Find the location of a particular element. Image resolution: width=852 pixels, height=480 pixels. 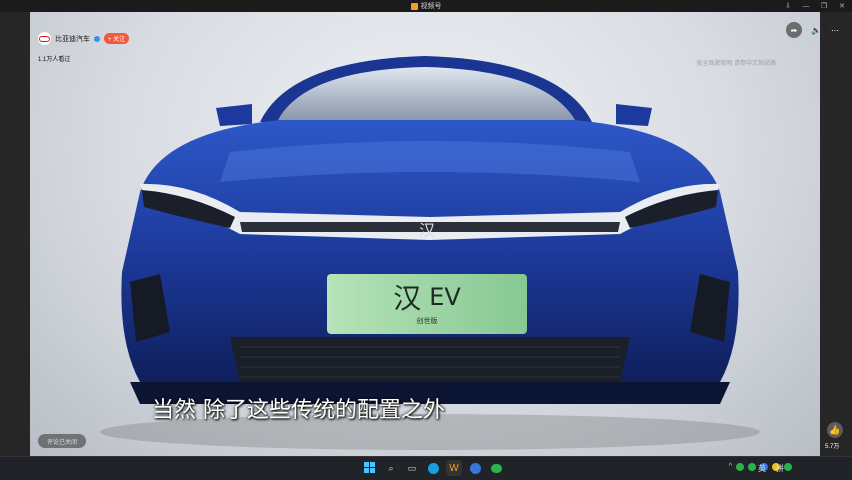

right-panel is located at coordinates (836, 234).